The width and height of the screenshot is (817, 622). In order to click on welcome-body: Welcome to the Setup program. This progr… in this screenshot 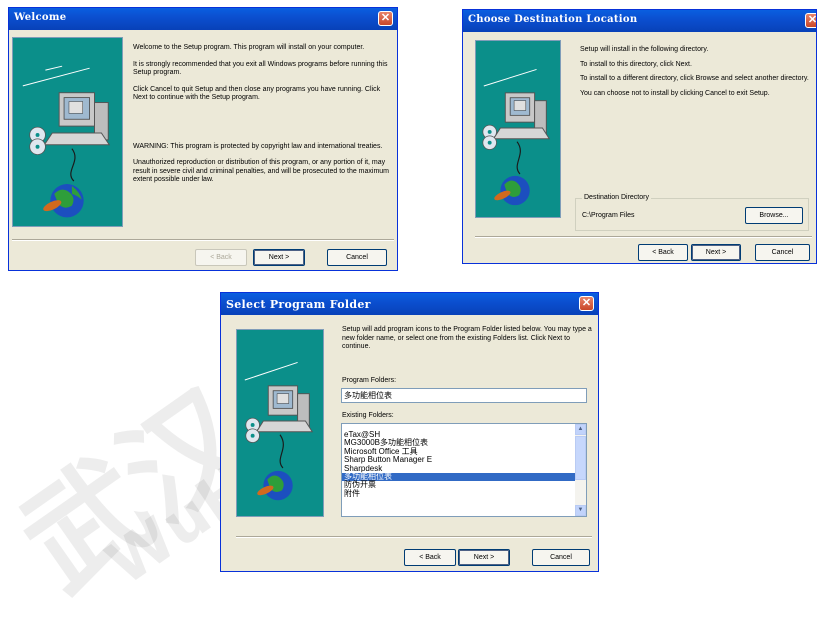, I will do `click(261, 118)`.